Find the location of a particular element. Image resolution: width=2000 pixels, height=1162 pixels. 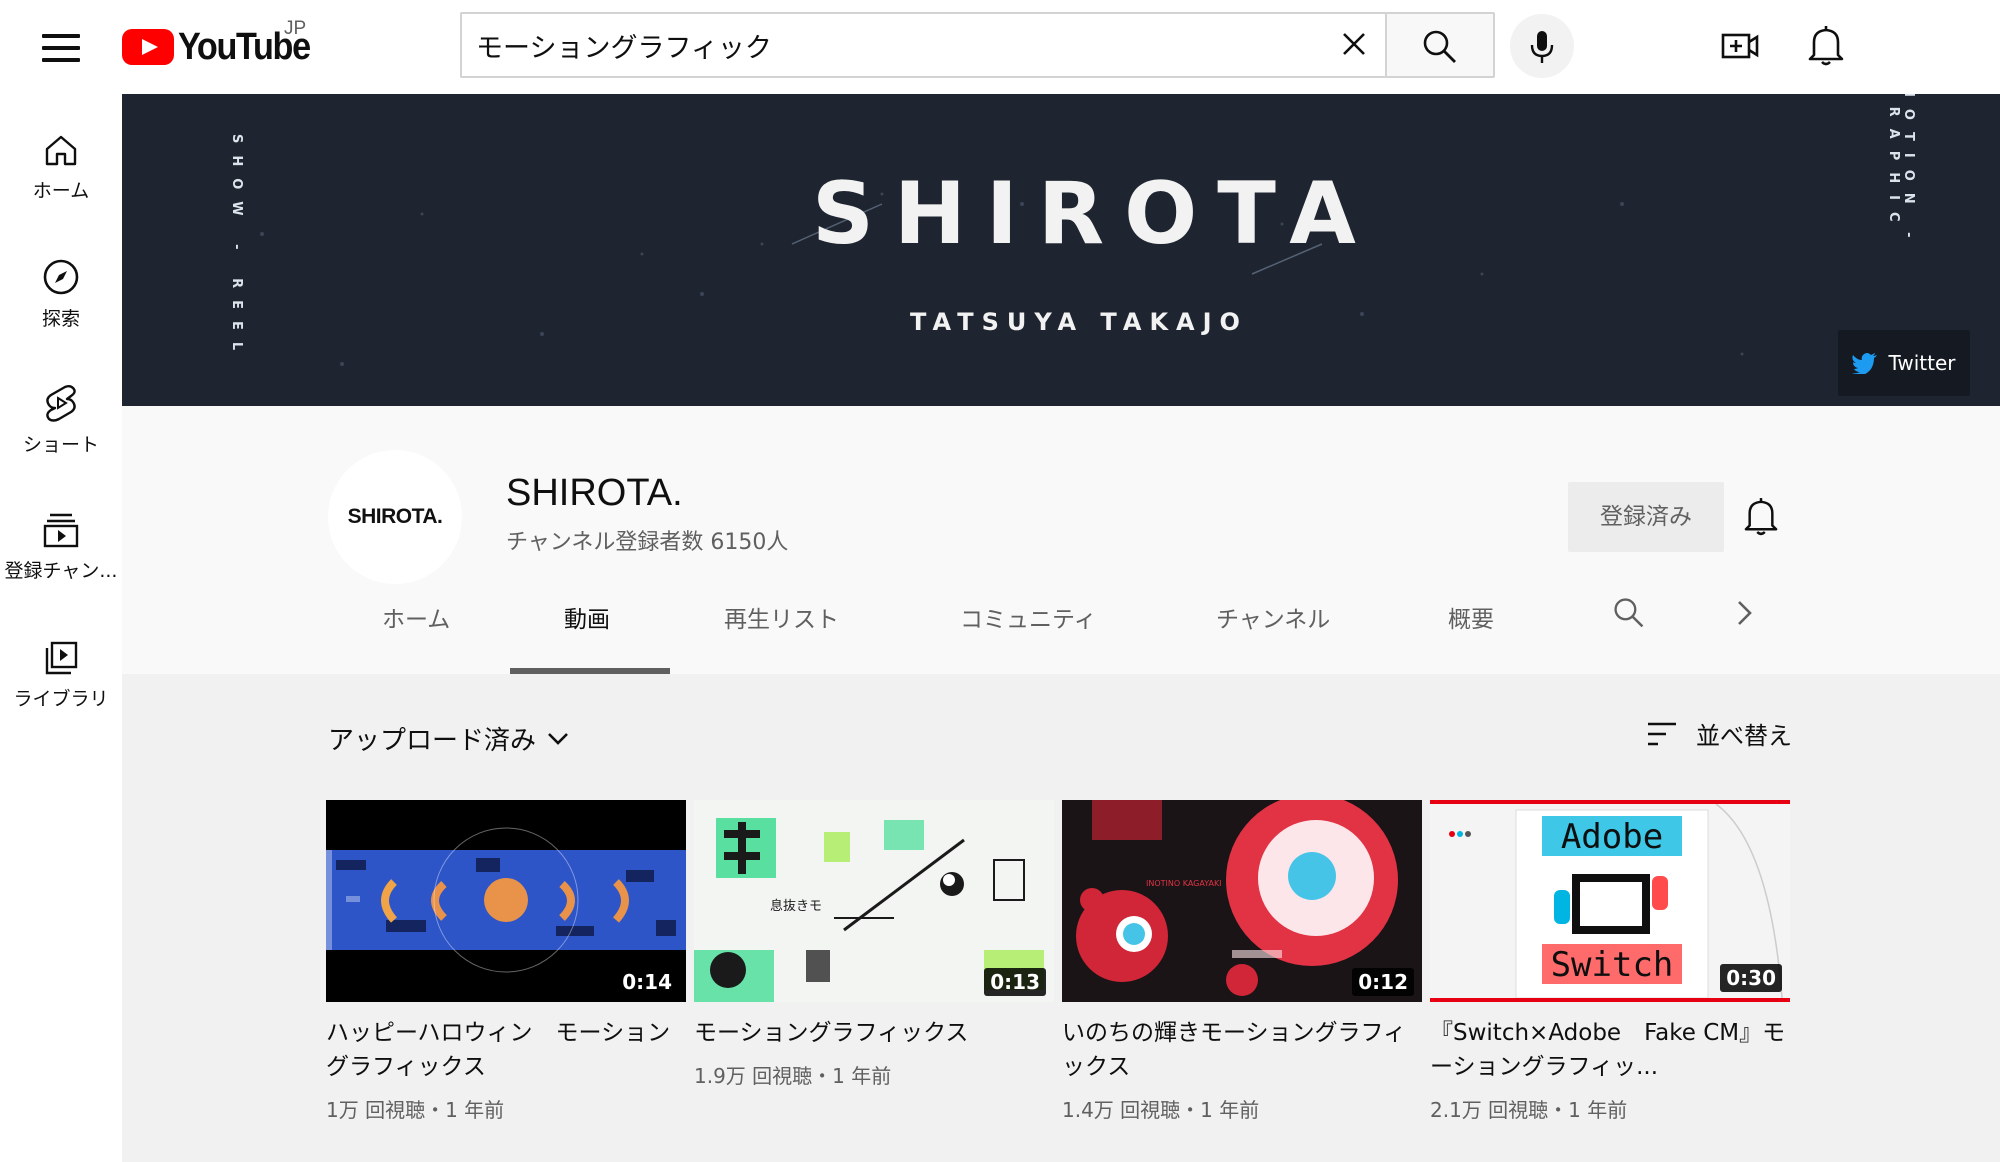

voice-search-button is located at coordinates (1542, 46).